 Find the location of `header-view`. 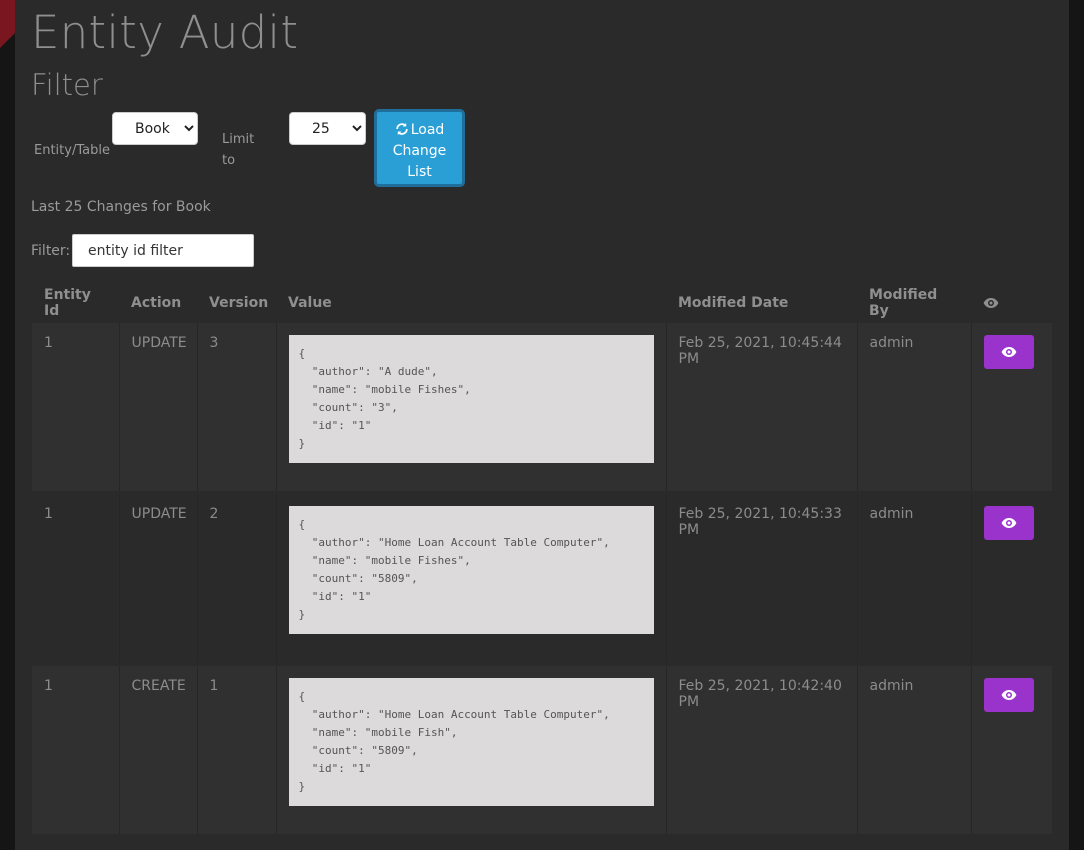

header-view is located at coordinates (1011, 303).